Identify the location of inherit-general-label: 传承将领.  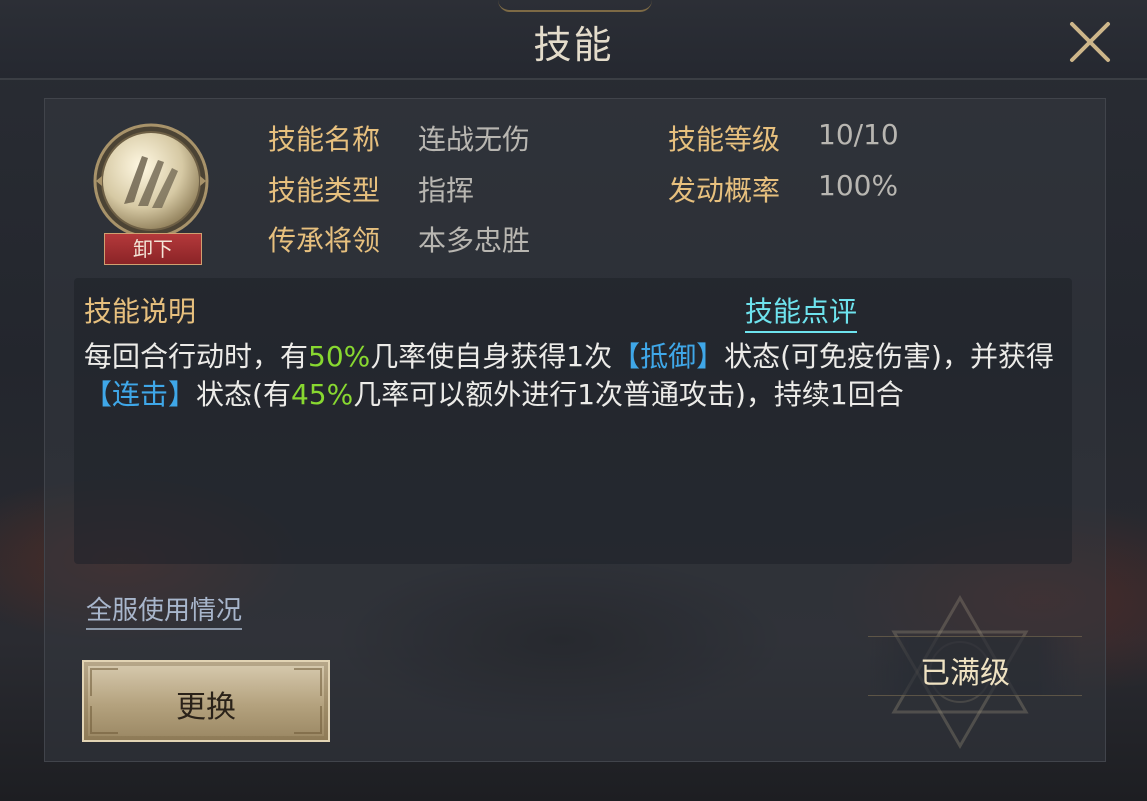
(324, 240).